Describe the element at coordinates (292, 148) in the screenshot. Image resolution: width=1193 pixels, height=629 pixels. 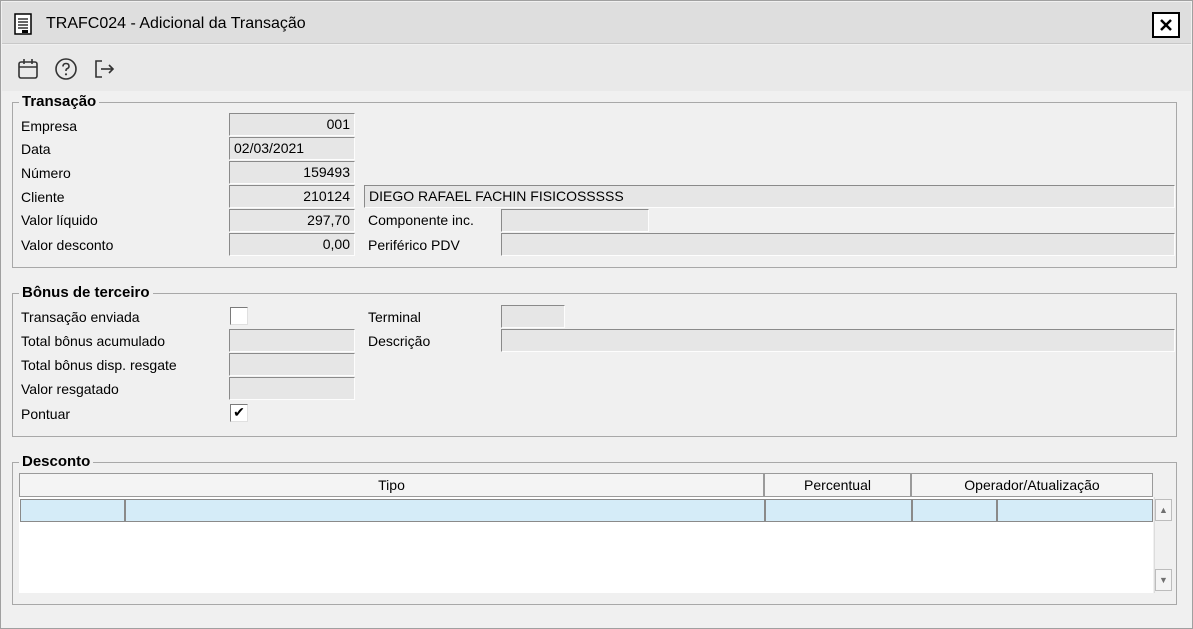
I see `data-field: 02/03/2021` at that location.